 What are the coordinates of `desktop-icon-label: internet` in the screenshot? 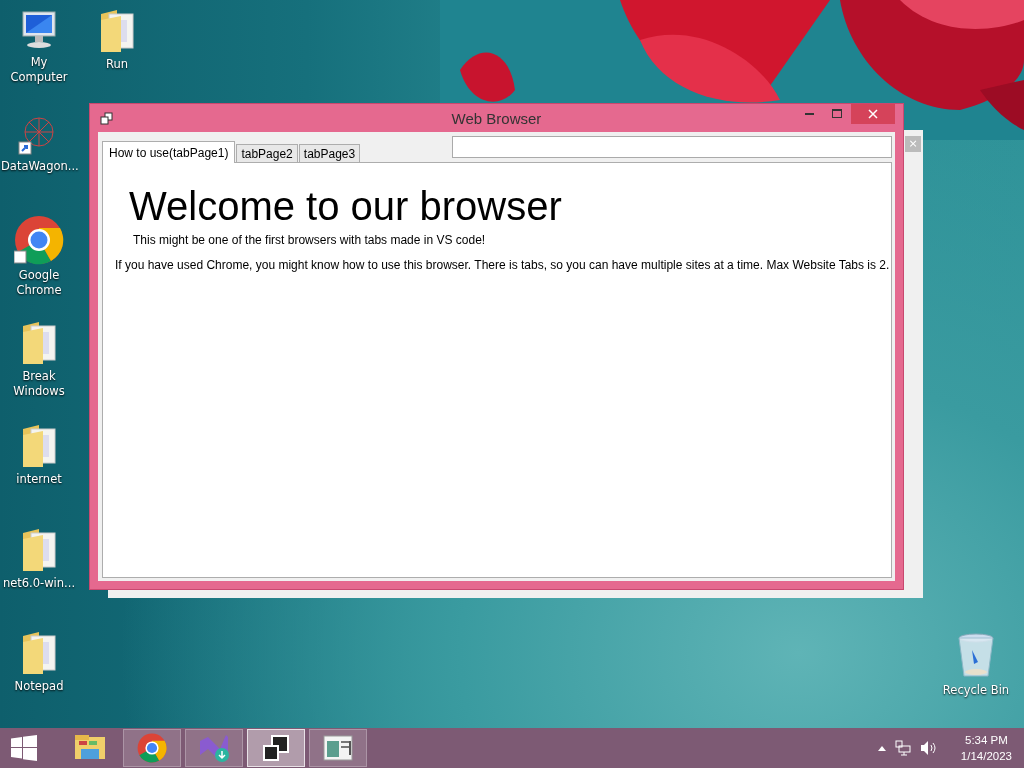 It's located at (39, 479).